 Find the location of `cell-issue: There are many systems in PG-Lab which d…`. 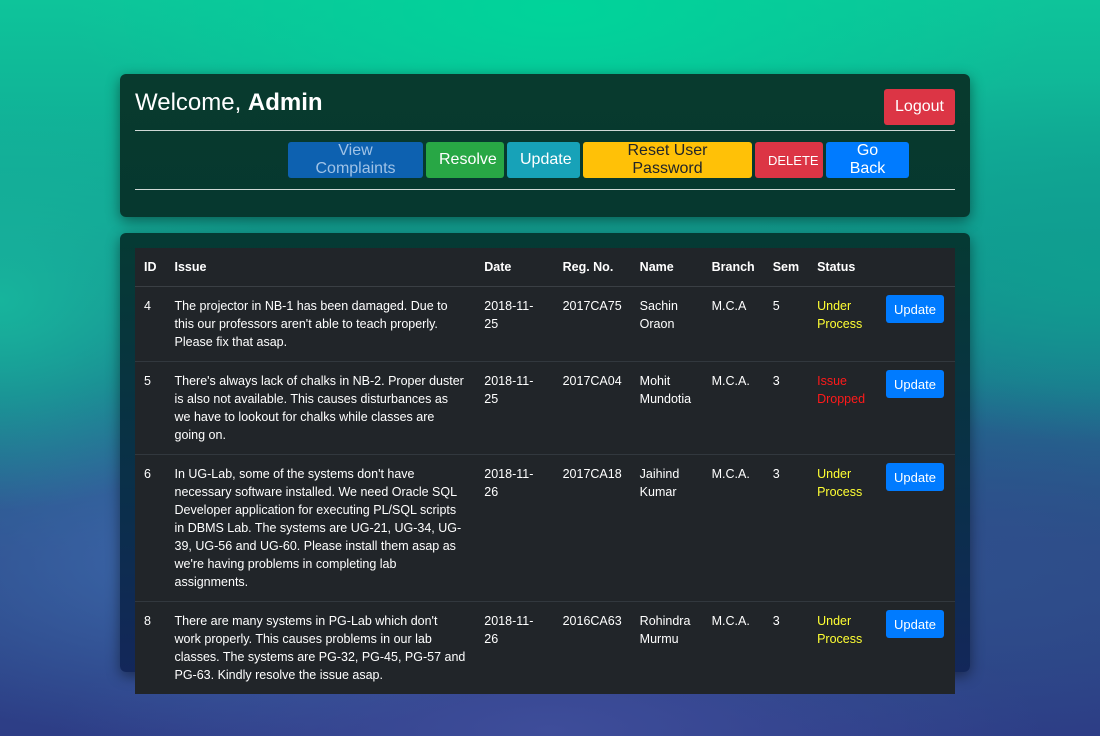

cell-issue: There are many systems in PG-Lab which d… is located at coordinates (320, 647).